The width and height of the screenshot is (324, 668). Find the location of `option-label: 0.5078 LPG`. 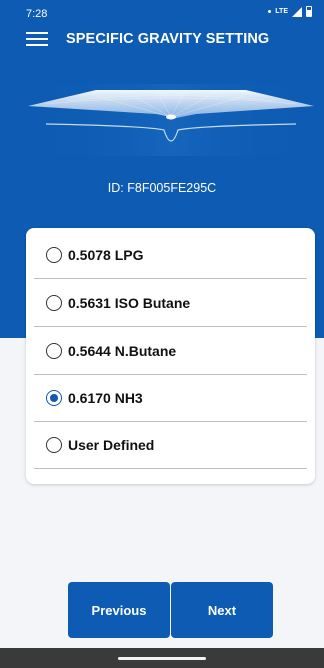

option-label: 0.5078 LPG is located at coordinates (106, 255).